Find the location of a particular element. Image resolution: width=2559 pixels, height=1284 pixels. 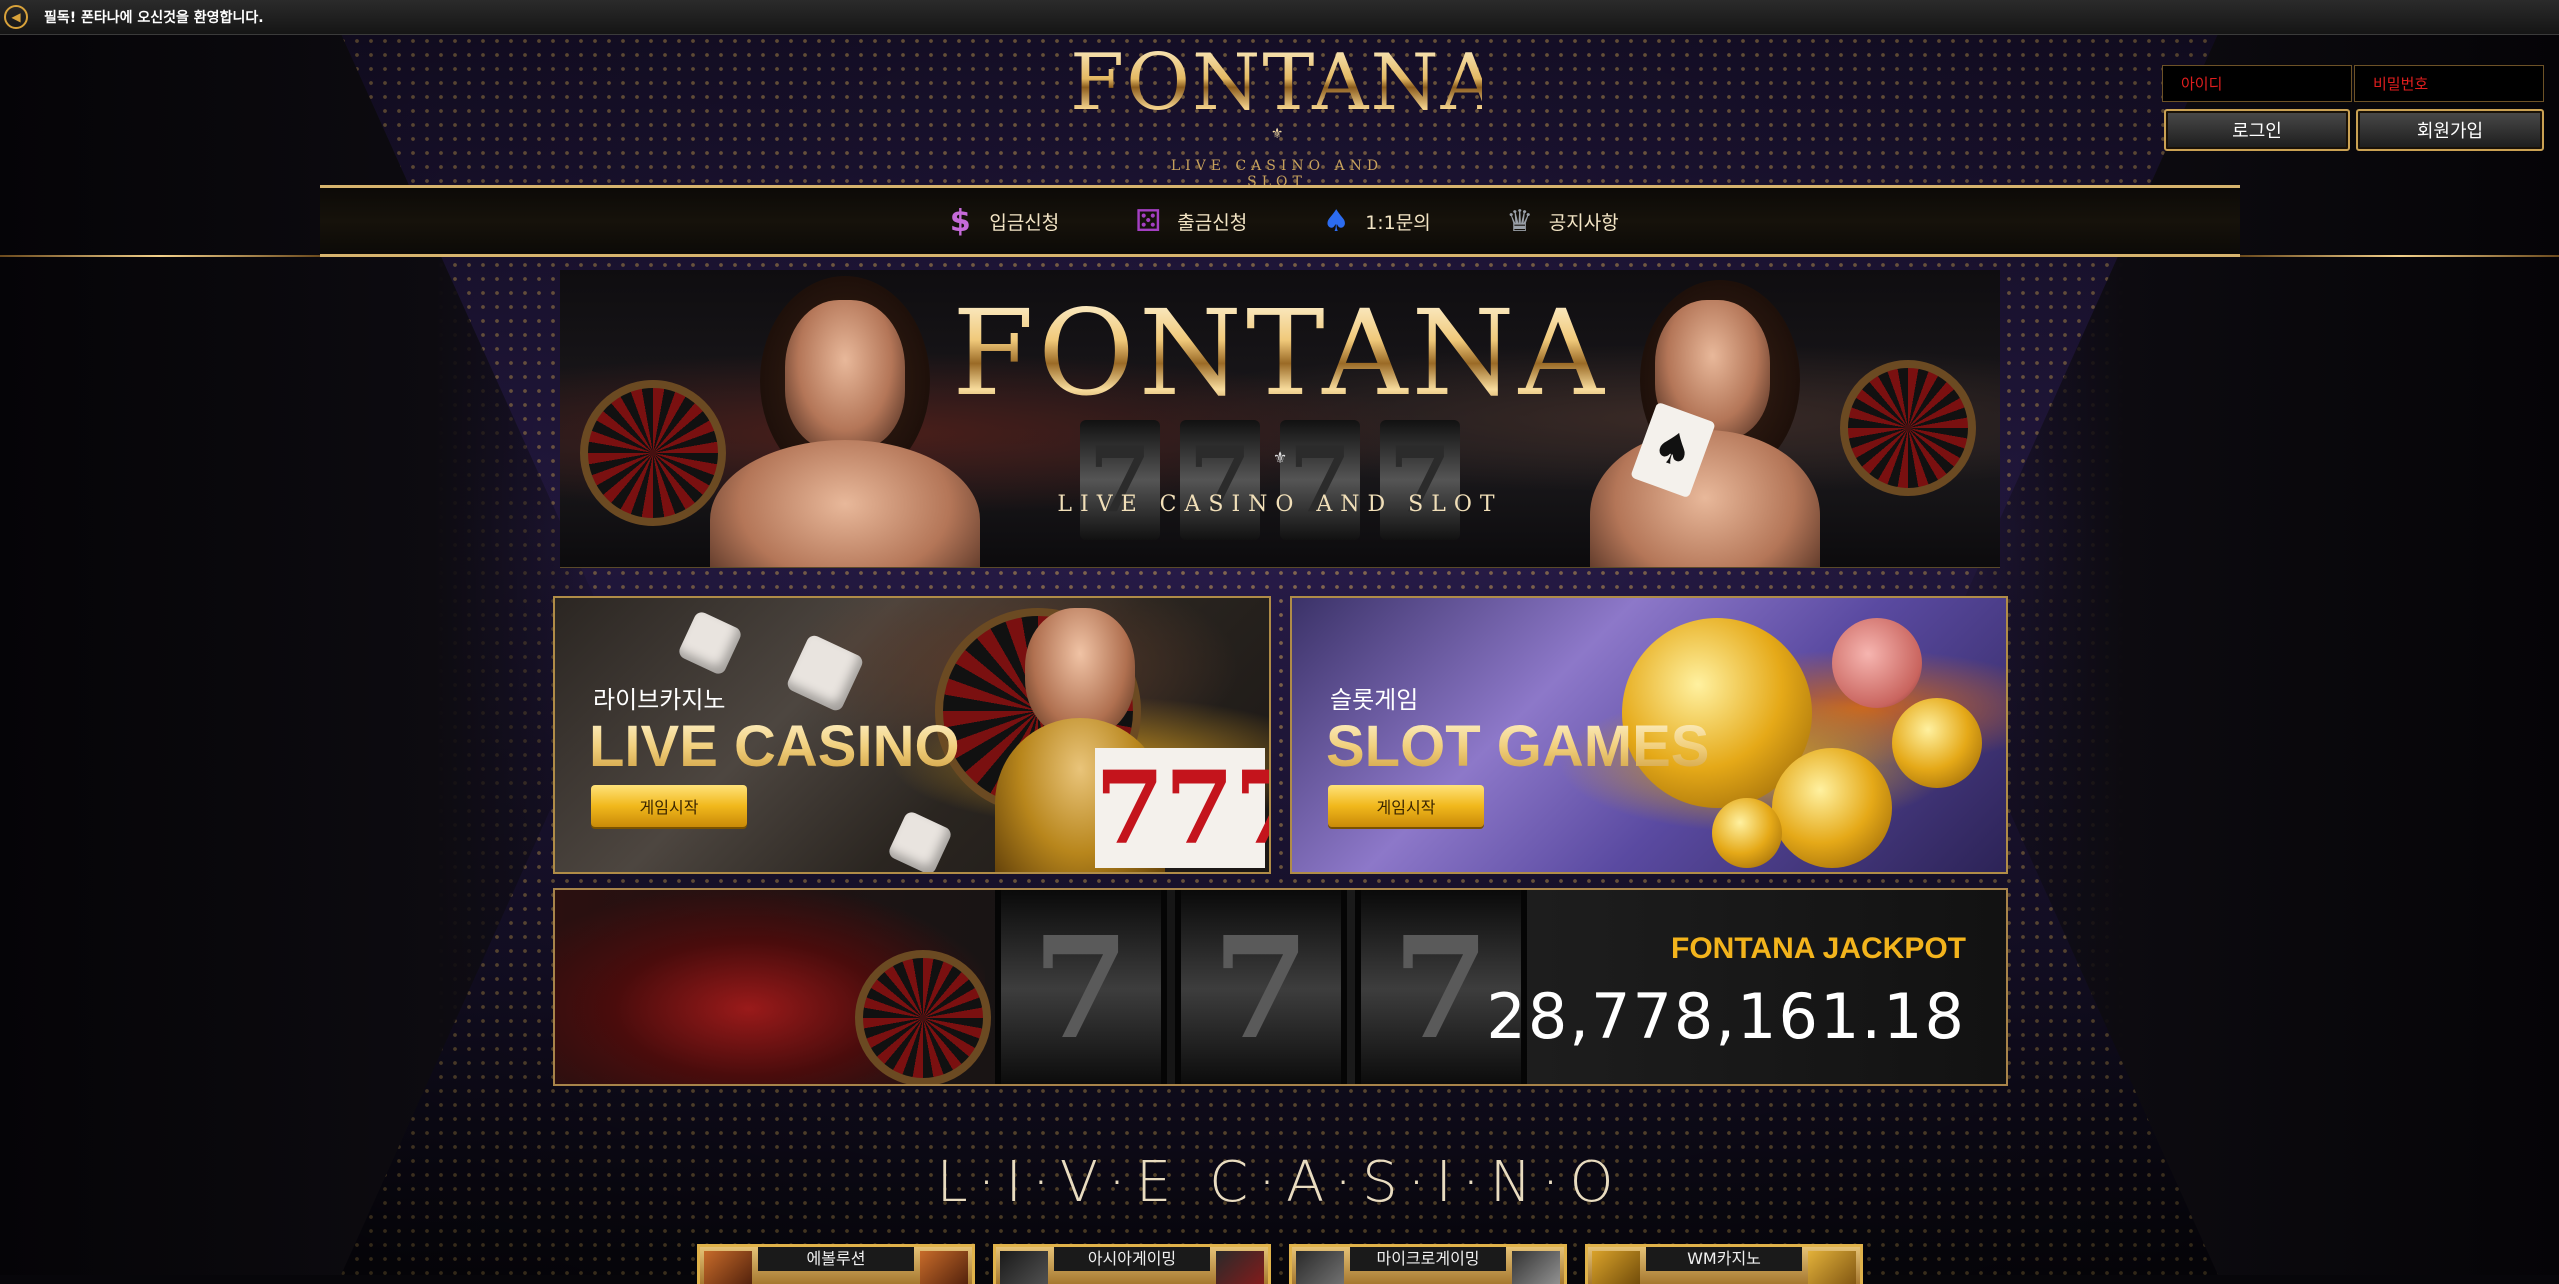

card-title-en: LIVE CASINO is located at coordinates (774, 747).